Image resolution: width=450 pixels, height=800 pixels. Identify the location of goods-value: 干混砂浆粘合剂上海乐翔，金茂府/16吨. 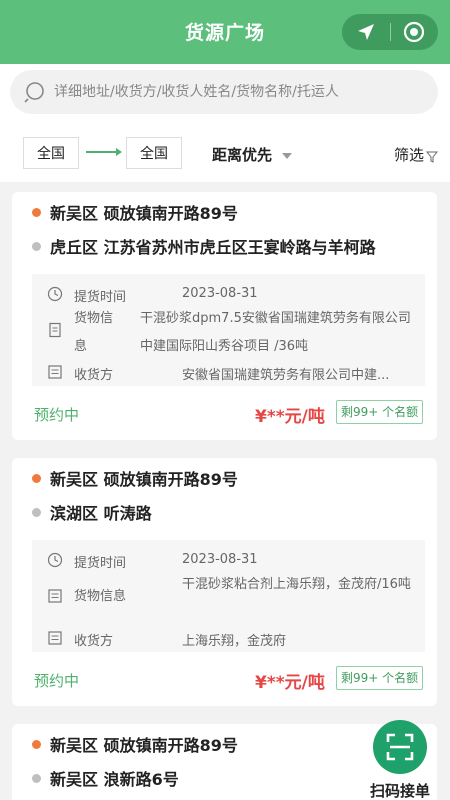
(296, 584).